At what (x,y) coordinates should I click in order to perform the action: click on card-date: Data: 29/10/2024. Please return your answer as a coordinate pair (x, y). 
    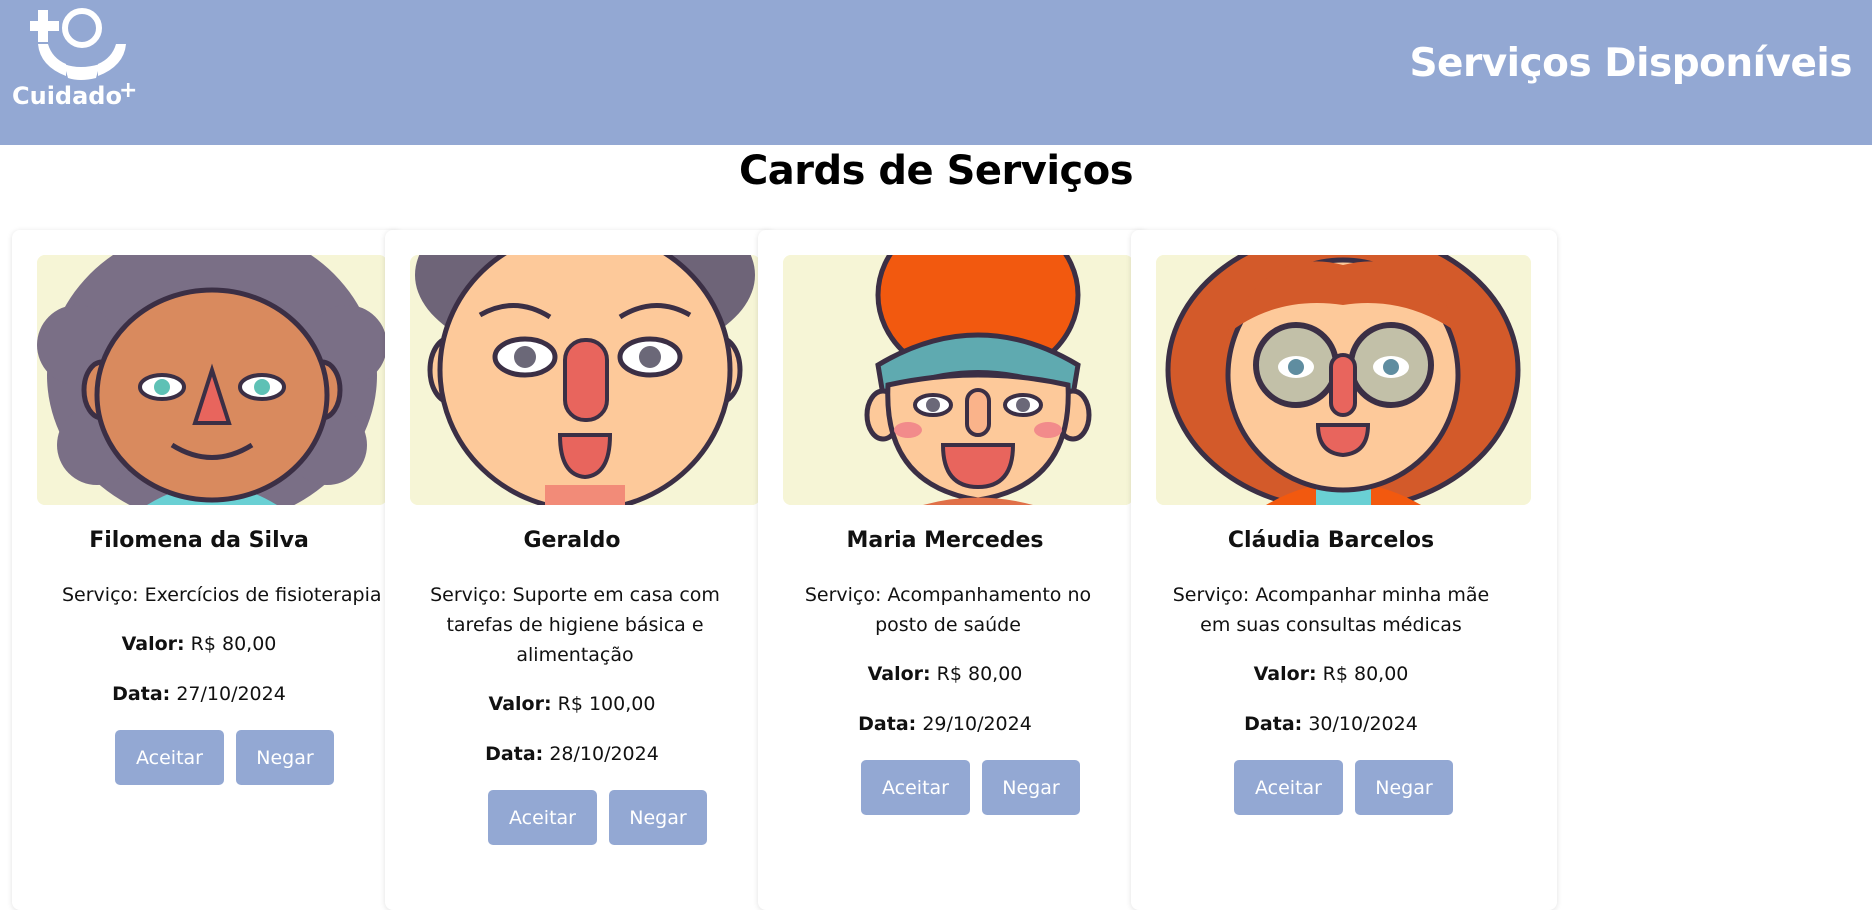
    Looking at the image, I should click on (945, 724).